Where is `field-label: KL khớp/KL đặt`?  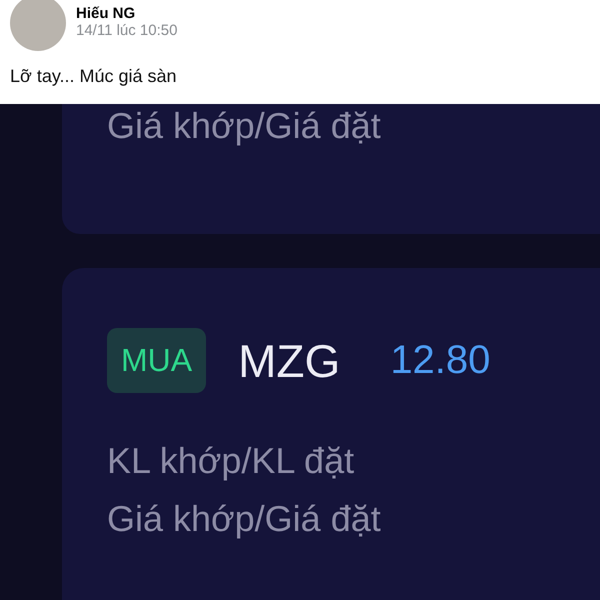
field-label: KL khớp/KL đặt is located at coordinates (231, 461).